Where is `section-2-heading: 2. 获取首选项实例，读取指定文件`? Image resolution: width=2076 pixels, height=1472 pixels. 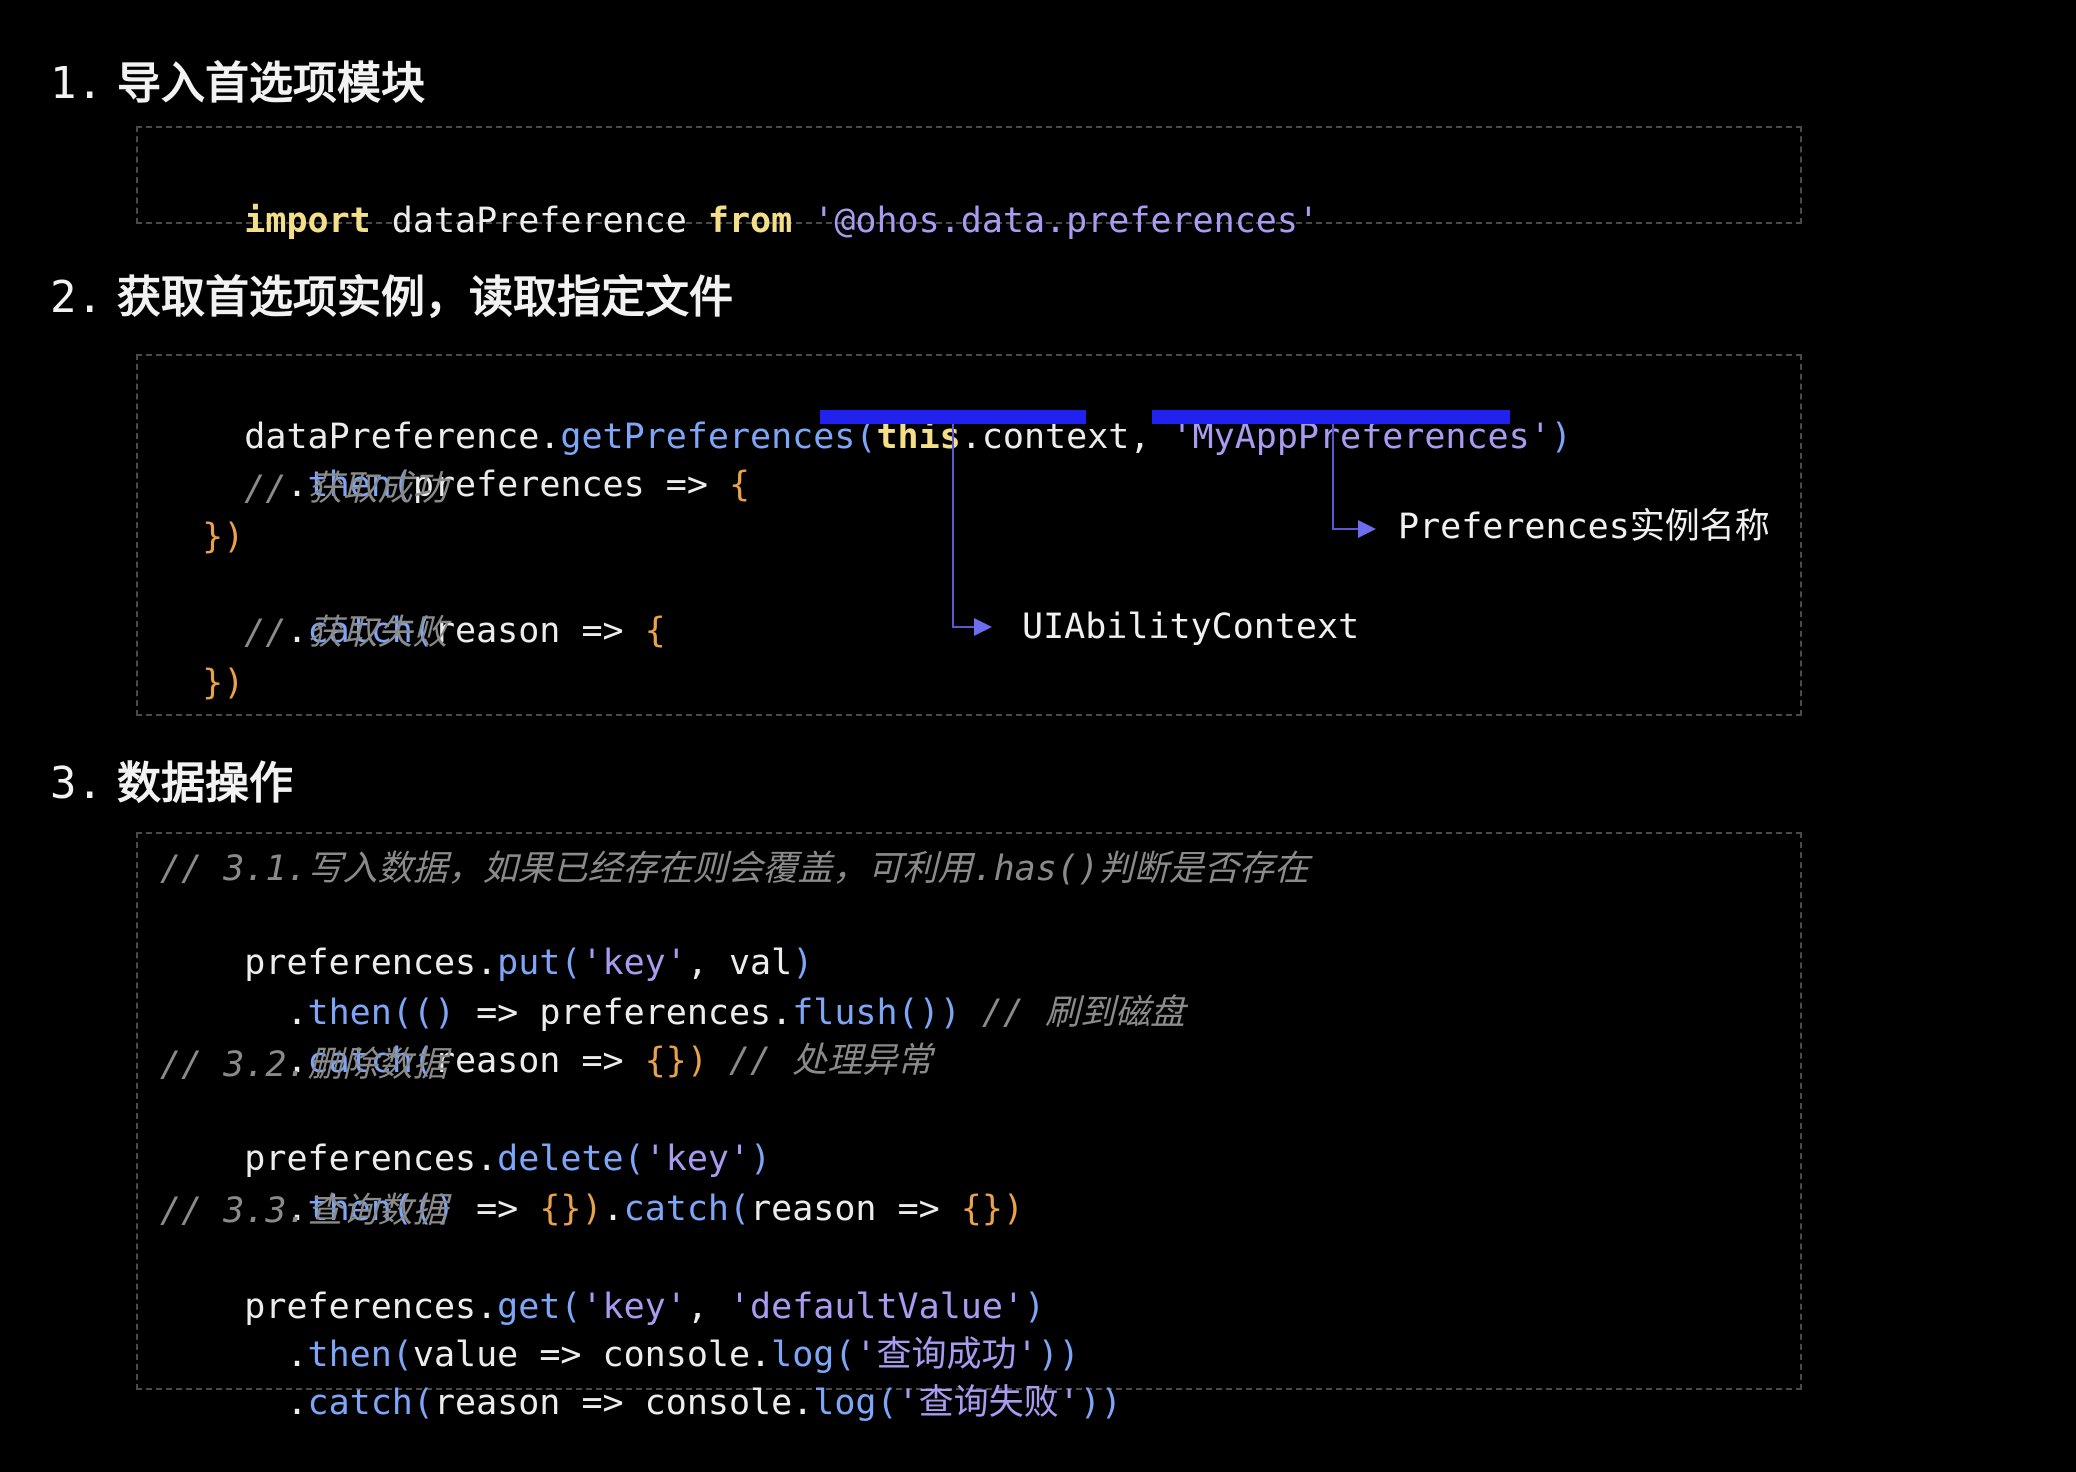
section-2-heading: 2. 获取首选项实例，读取指定文件 is located at coordinates (391, 298).